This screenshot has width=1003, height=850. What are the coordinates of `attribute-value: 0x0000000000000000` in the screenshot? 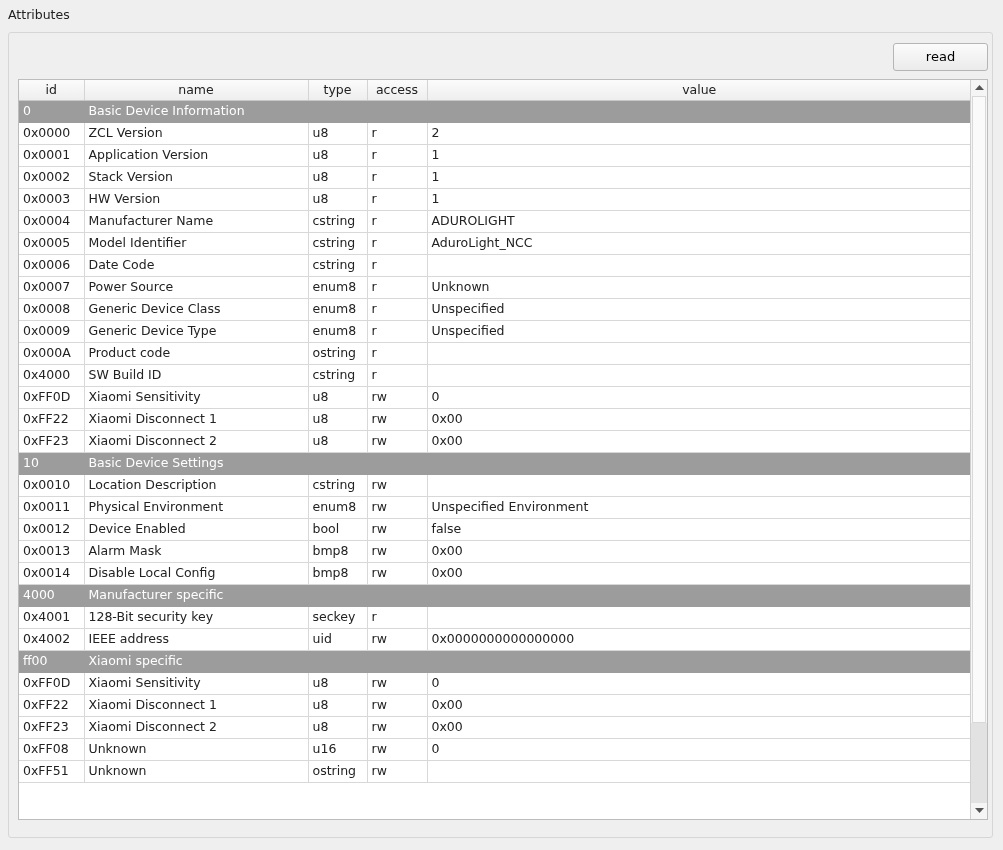 It's located at (503, 639).